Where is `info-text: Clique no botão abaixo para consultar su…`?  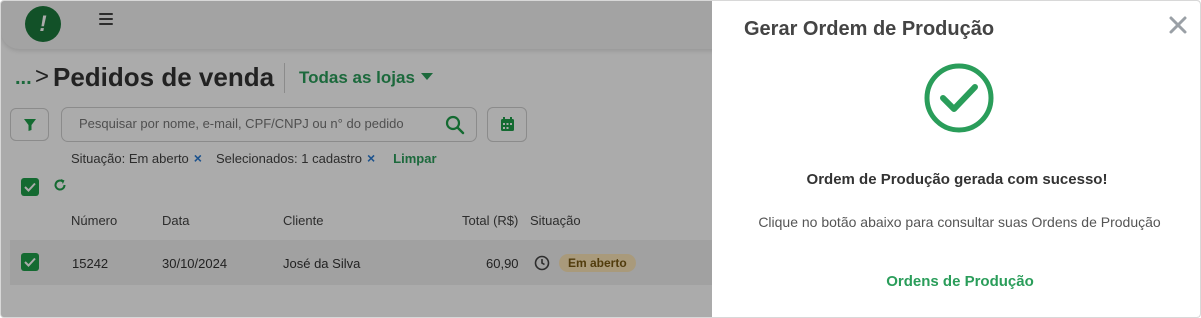 info-text: Clique no botão abaixo para consultar su… is located at coordinates (959, 222).